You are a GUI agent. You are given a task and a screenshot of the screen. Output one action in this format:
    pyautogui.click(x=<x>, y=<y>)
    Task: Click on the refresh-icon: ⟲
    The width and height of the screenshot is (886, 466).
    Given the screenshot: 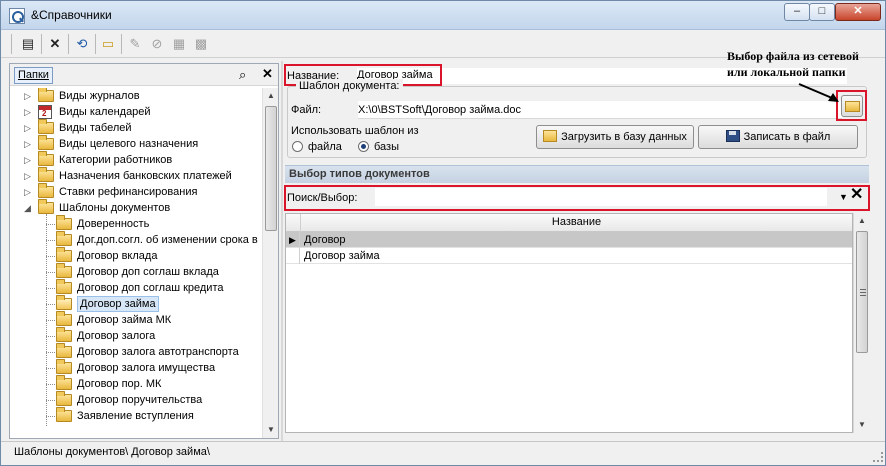 What is the action you would take?
    pyautogui.click(x=82, y=44)
    